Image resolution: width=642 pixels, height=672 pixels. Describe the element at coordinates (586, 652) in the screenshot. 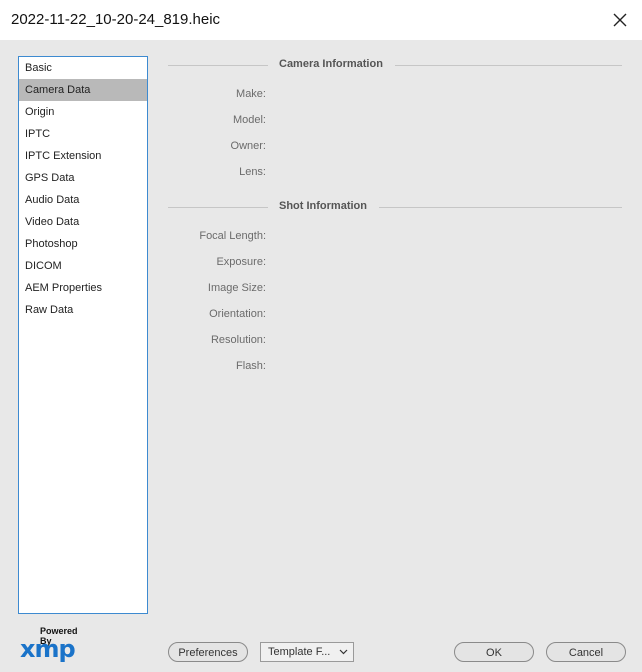

I see `cancel-button: Cancel` at that location.